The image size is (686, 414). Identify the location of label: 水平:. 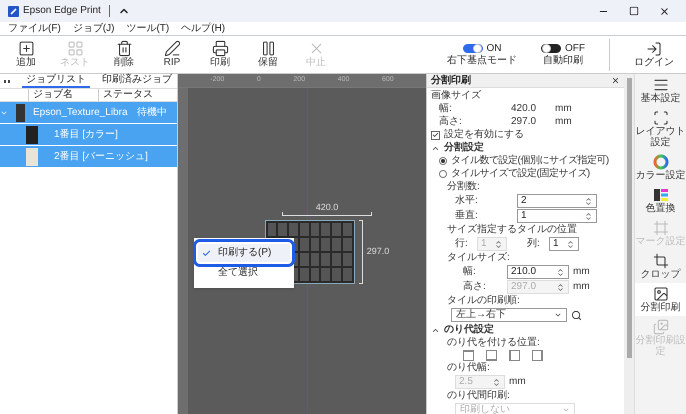
(467, 201).